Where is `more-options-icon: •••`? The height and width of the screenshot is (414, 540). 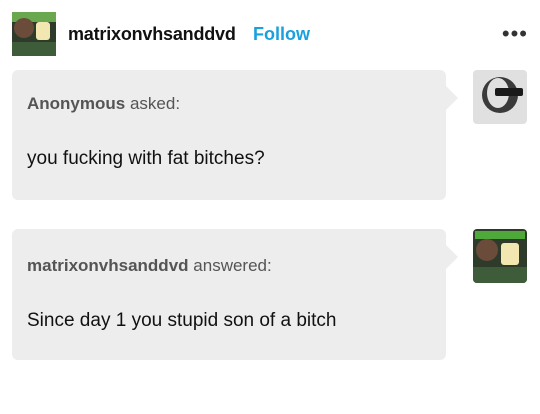
more-options-icon: ••• is located at coordinates (515, 34).